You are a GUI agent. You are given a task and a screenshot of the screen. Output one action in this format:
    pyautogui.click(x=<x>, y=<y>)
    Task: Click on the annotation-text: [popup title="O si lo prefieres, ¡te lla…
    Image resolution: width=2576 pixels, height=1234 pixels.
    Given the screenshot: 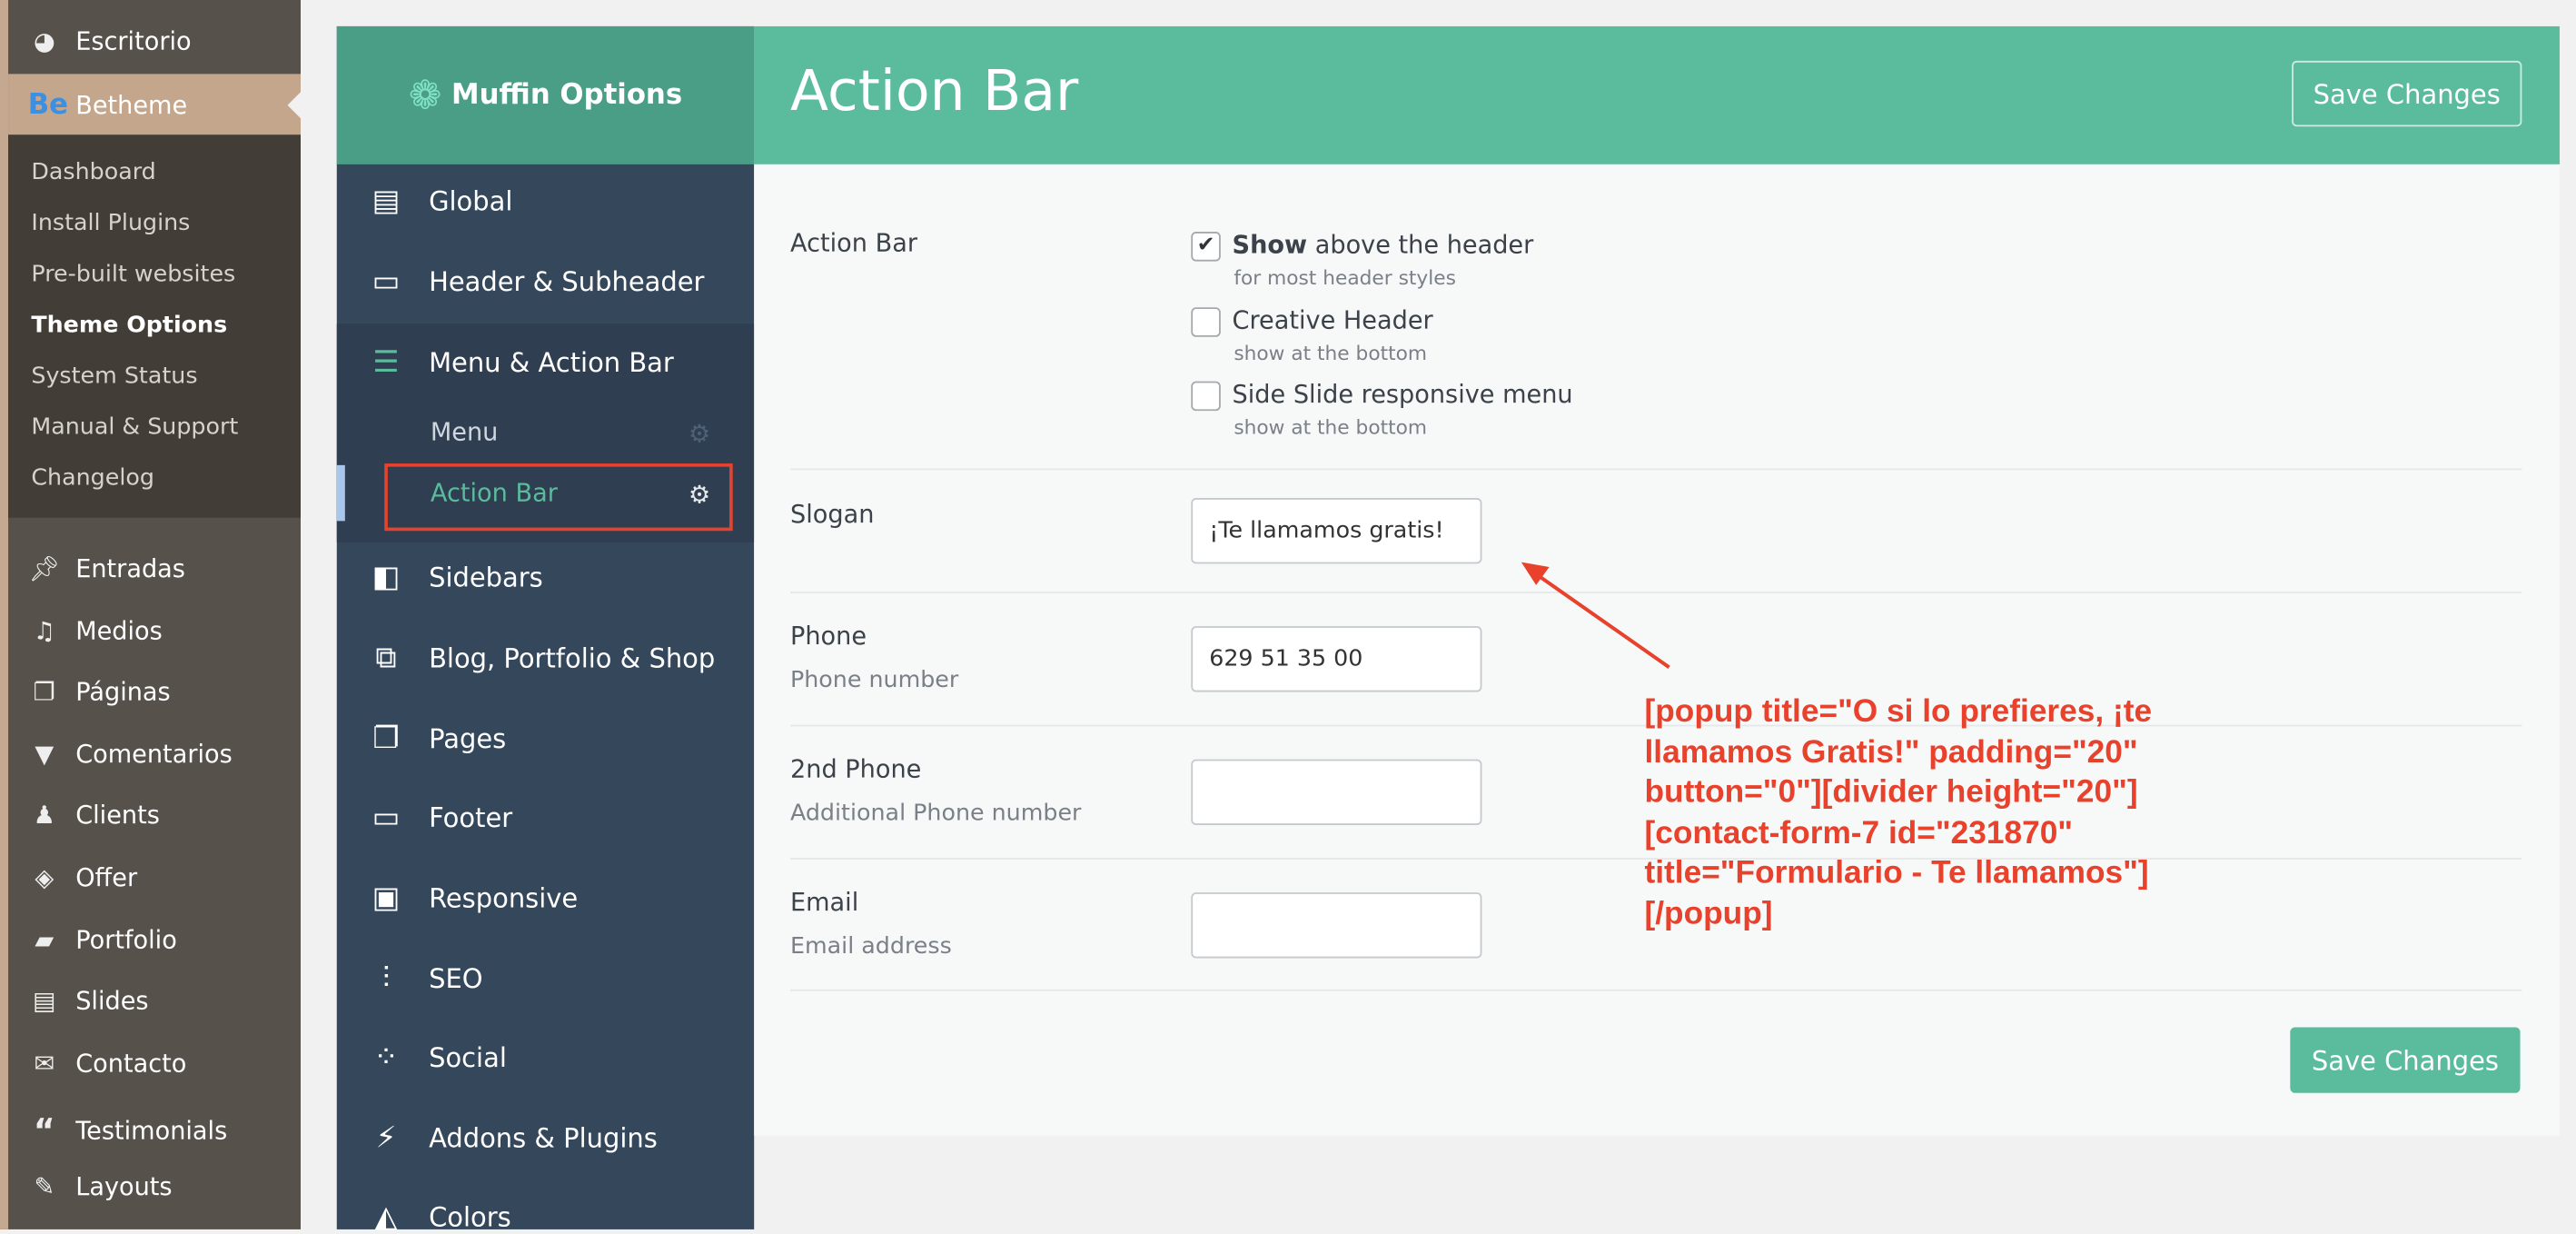 What is the action you would take?
    pyautogui.click(x=1898, y=812)
    